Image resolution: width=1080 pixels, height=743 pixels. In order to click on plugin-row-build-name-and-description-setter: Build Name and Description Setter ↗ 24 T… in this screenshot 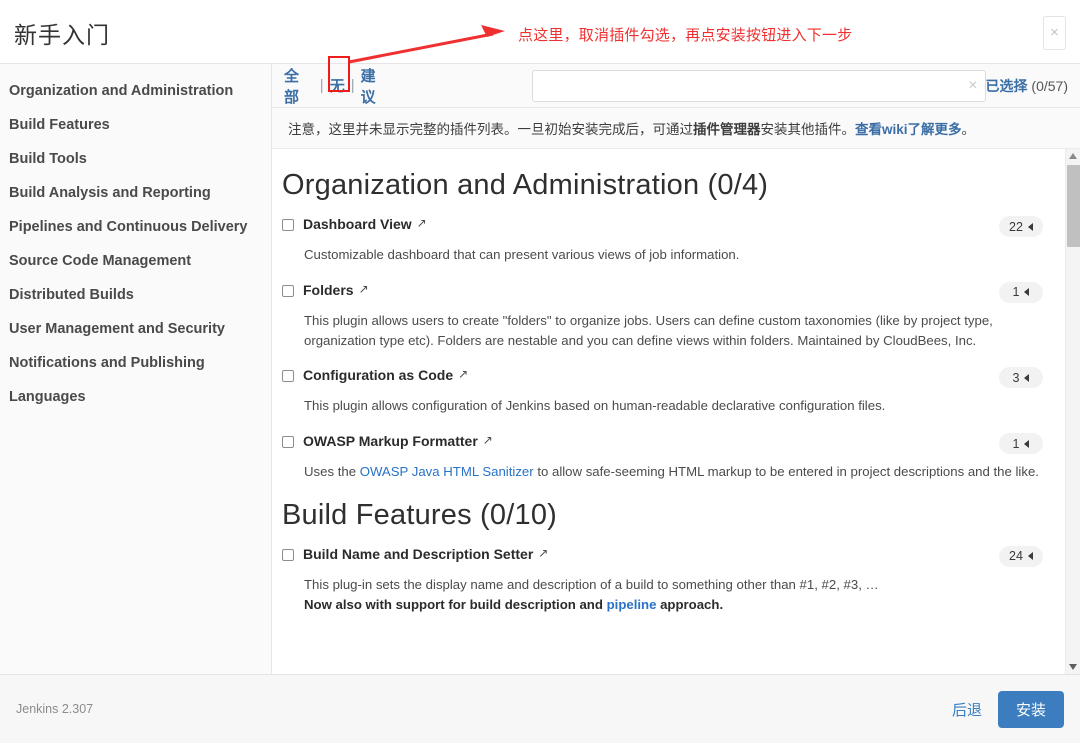, I will do `click(662, 580)`.